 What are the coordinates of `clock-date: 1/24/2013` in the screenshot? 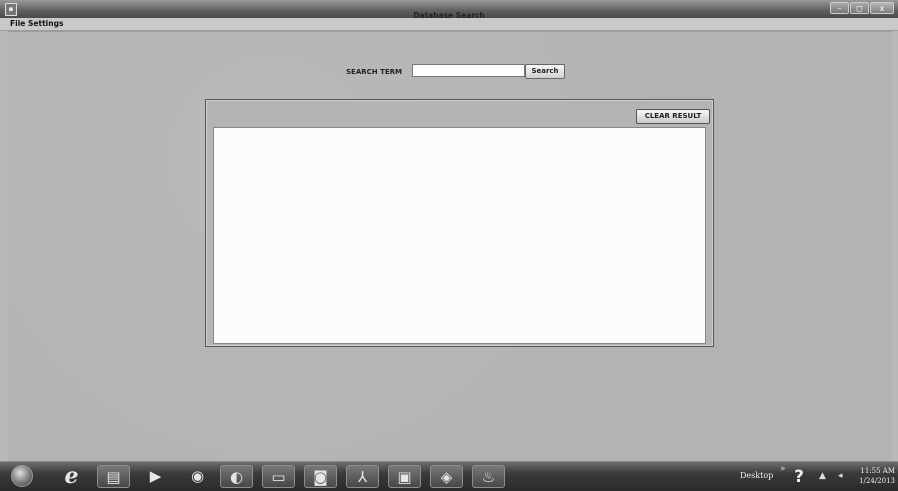 It's located at (877, 481).